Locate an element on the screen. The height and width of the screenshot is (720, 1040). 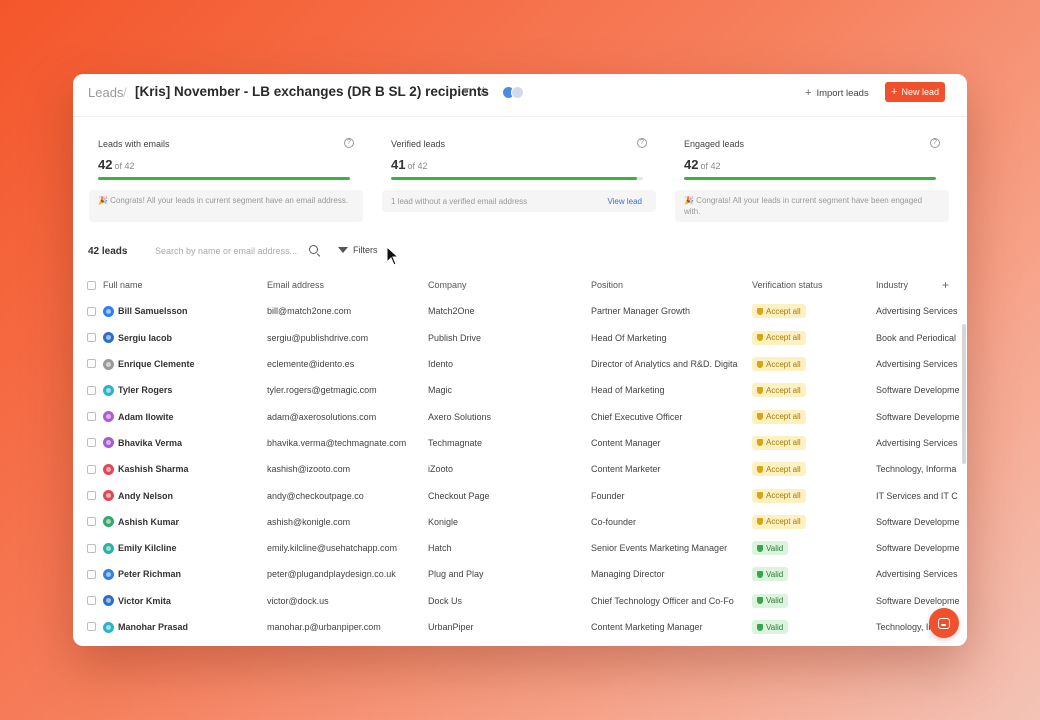
cell-company: Magic is located at coordinates (505, 390).